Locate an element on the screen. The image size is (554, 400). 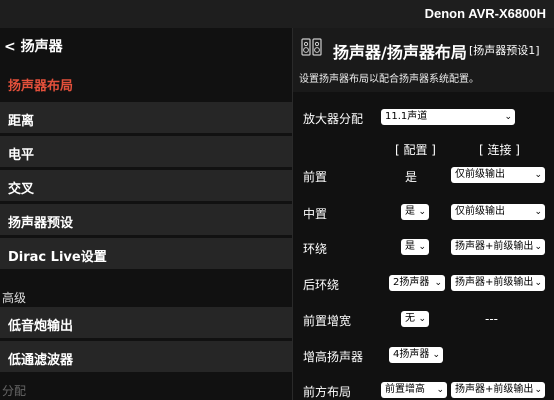
select-value: 前置增高 is located at coordinates (405, 389).